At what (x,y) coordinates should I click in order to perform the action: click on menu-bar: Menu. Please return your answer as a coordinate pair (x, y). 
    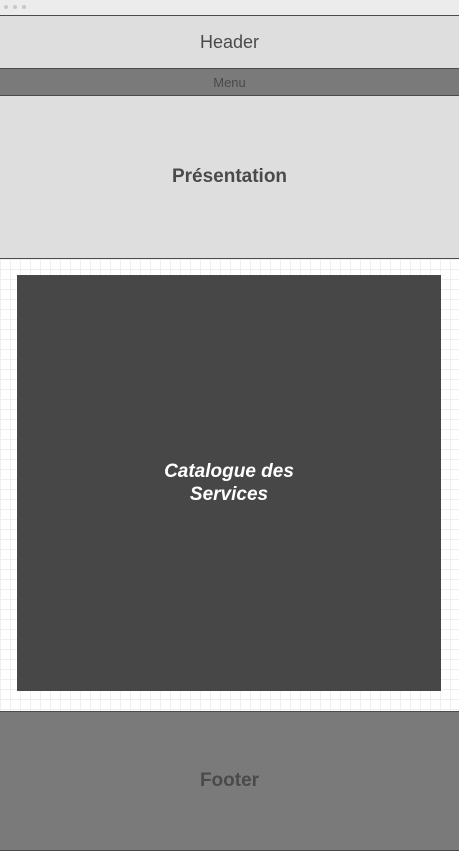
    Looking at the image, I should click on (229, 82).